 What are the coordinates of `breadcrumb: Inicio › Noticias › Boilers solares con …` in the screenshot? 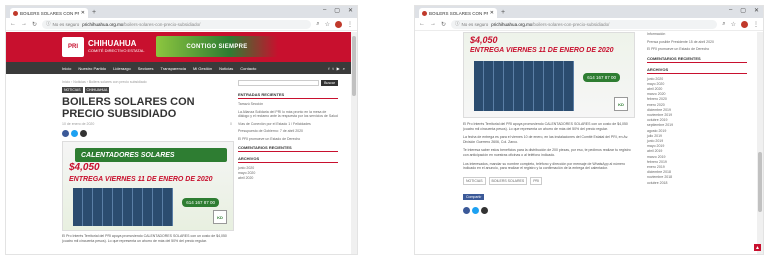 It's located at (104, 82).